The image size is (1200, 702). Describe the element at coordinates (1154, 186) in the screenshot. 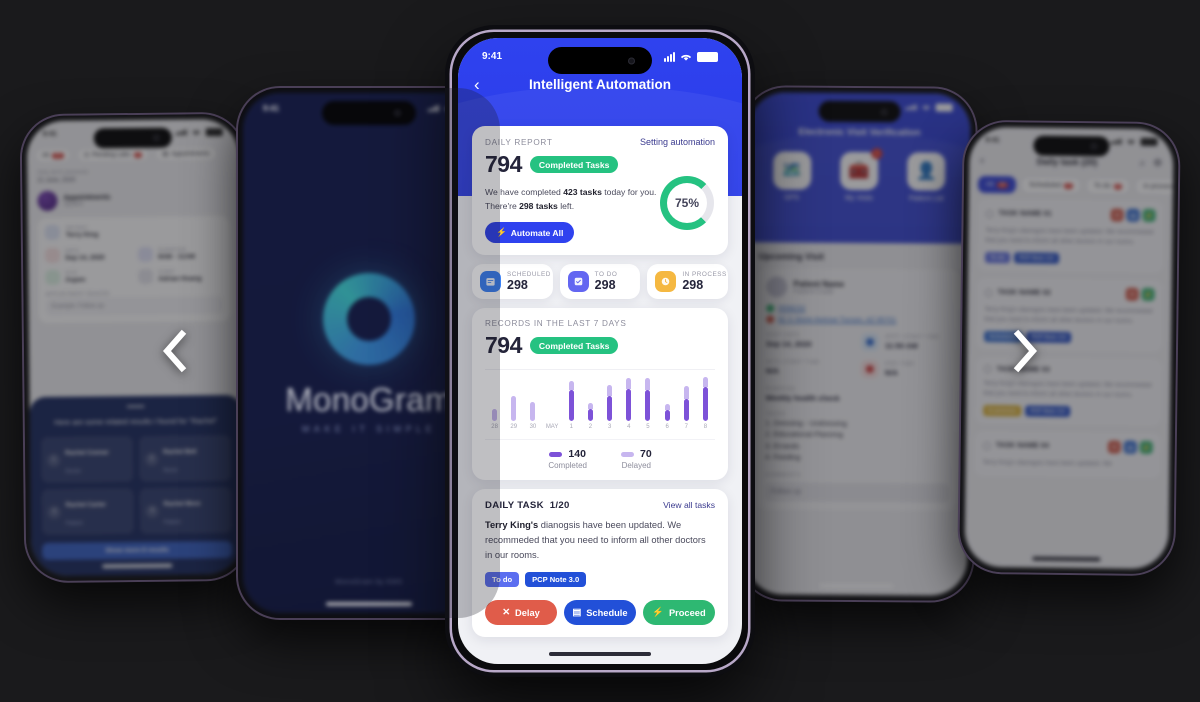

I see `tab-in-process: In process` at that location.